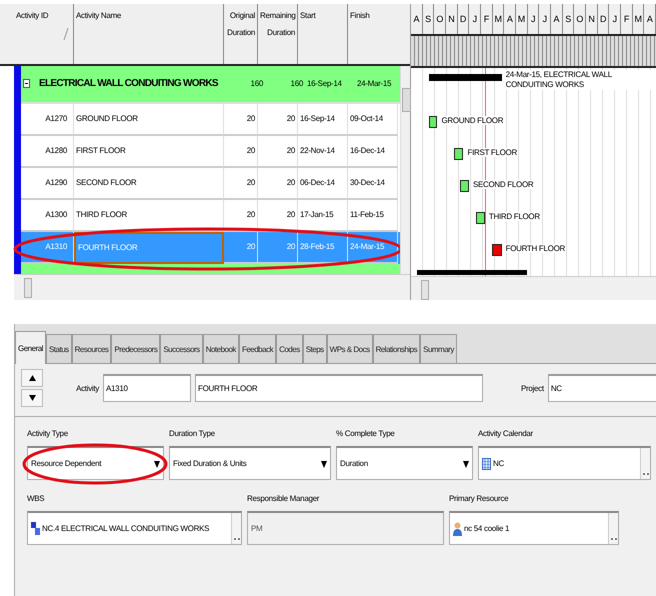  What do you see at coordinates (207, 184) in the screenshot?
I see `activity-row: A1290 SECOND FLOOR 20 20 06-Dec-14 30-Dec-14` at bounding box center [207, 184].